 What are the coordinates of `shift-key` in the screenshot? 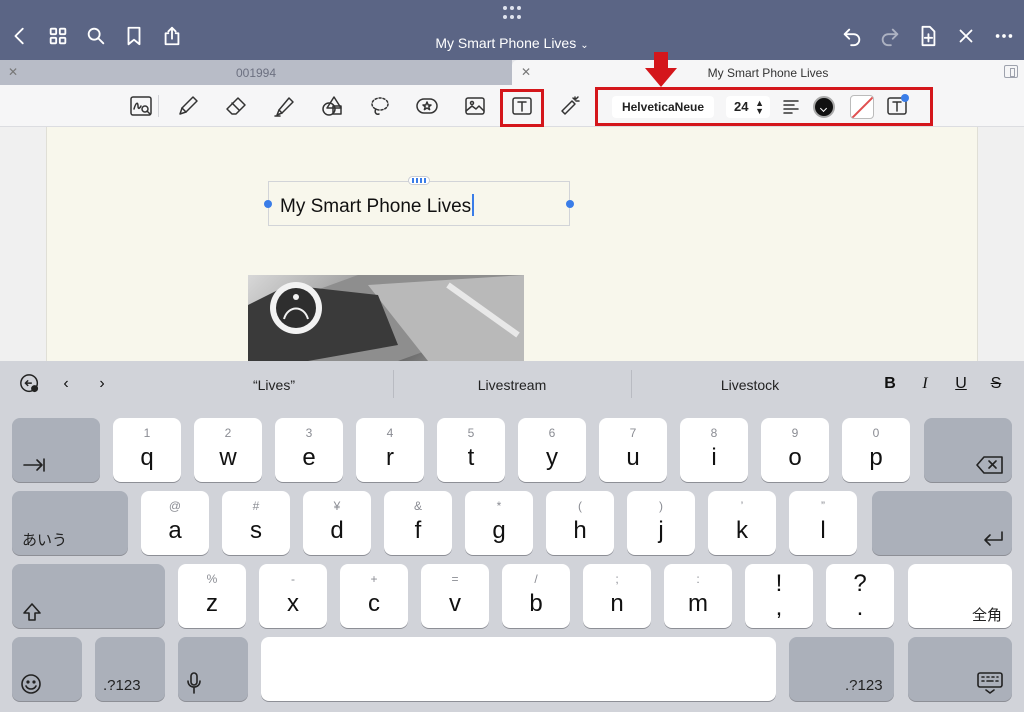 It's located at (88, 596).